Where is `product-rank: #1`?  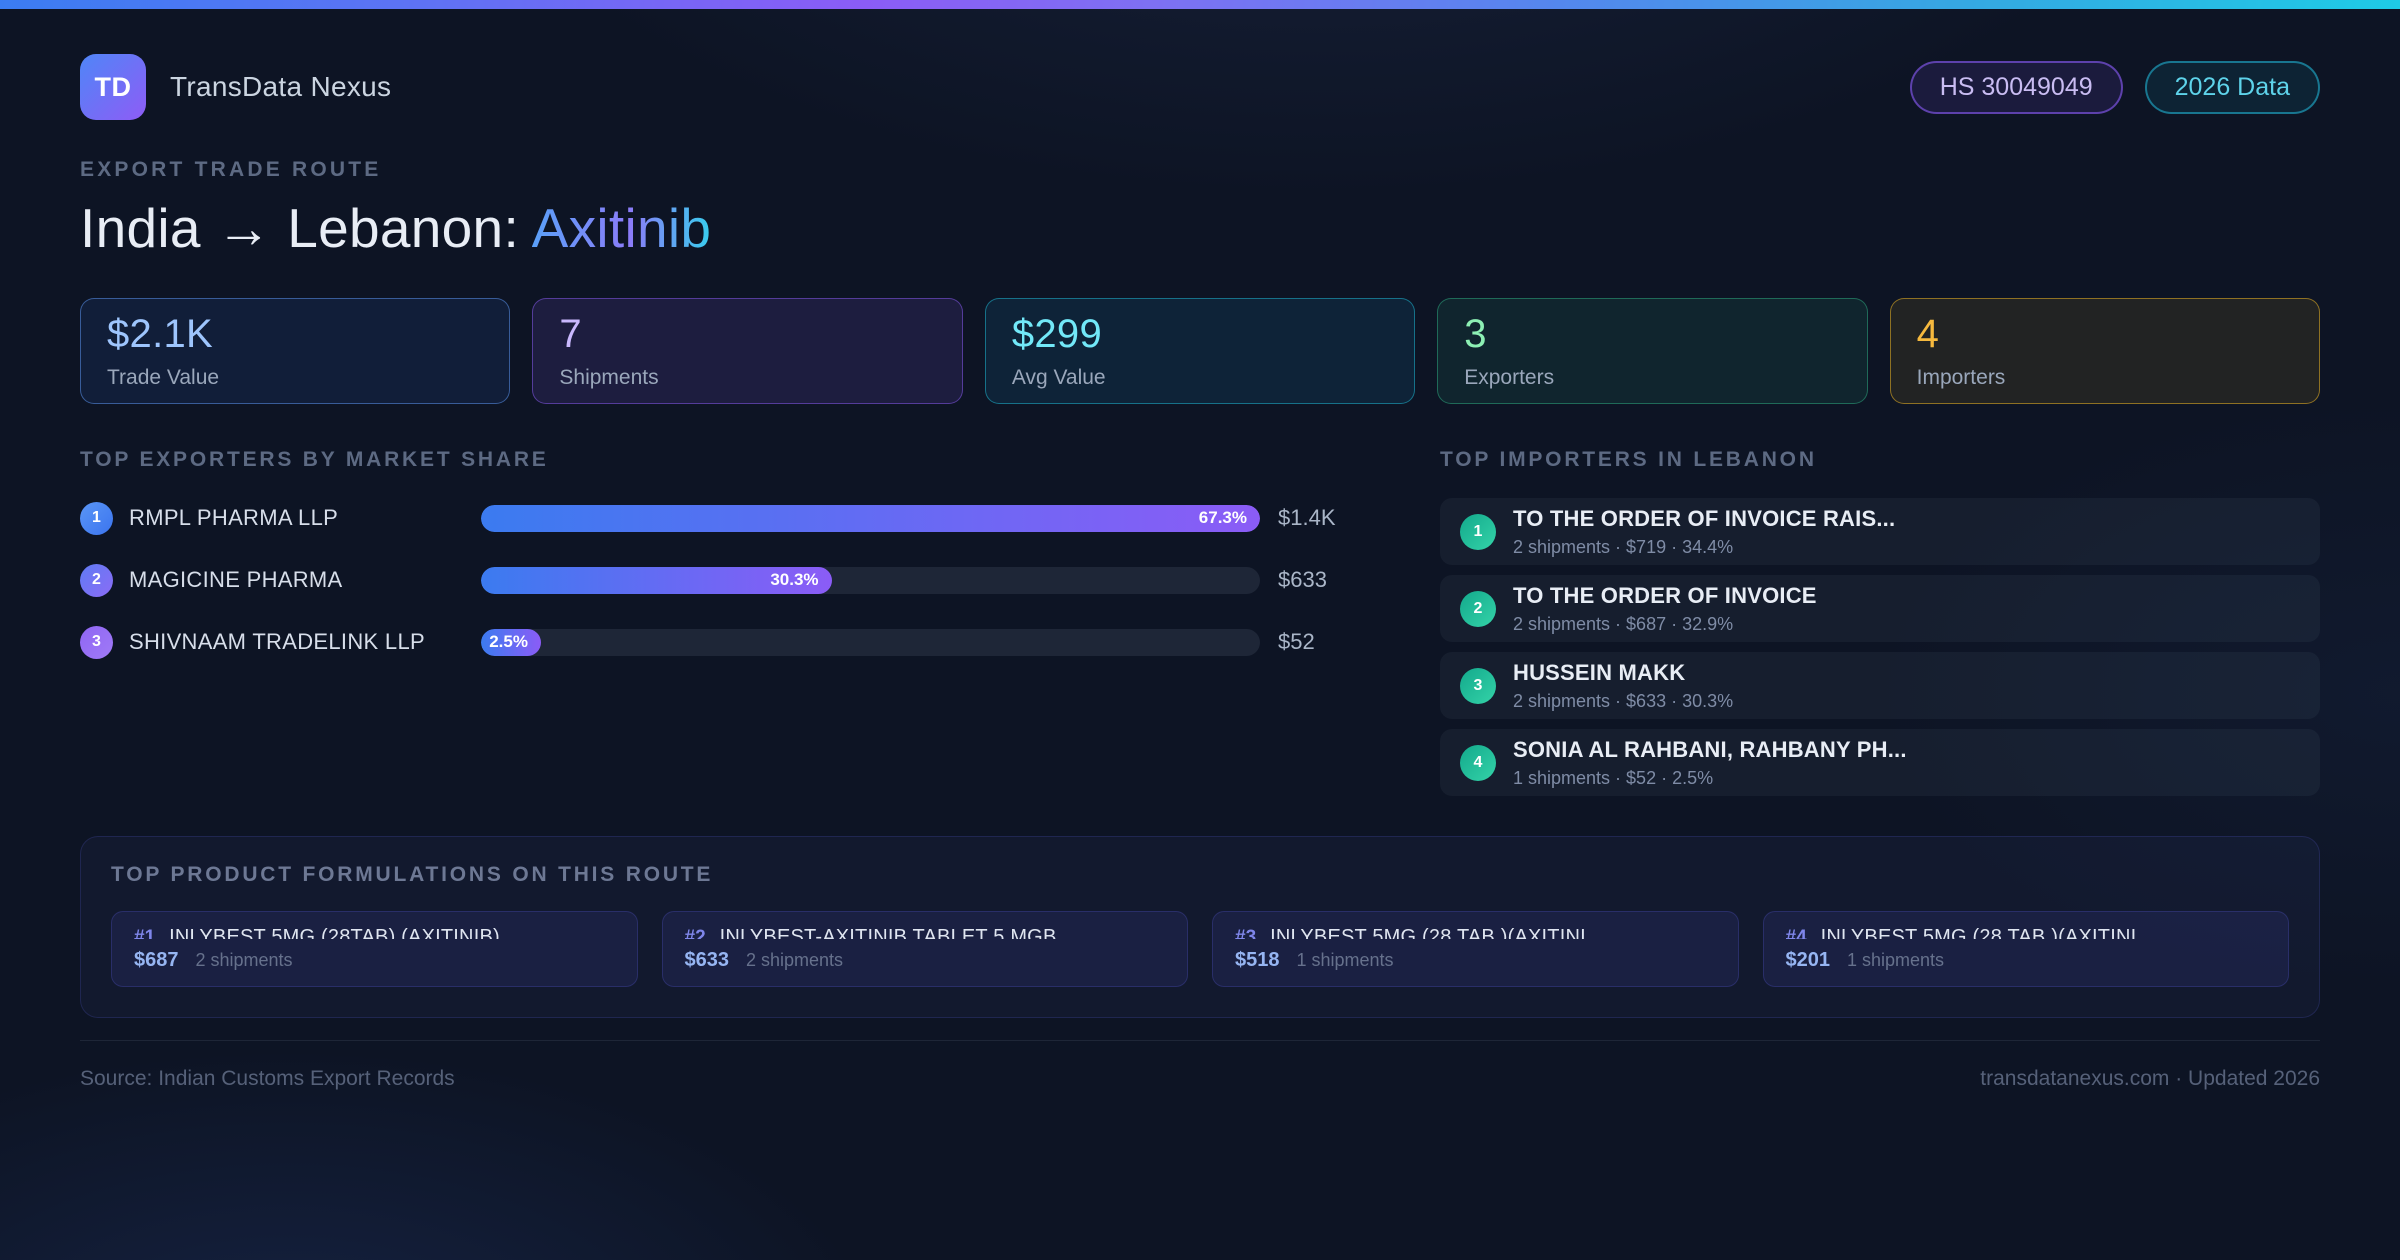
product-rank: #1 is located at coordinates (145, 933).